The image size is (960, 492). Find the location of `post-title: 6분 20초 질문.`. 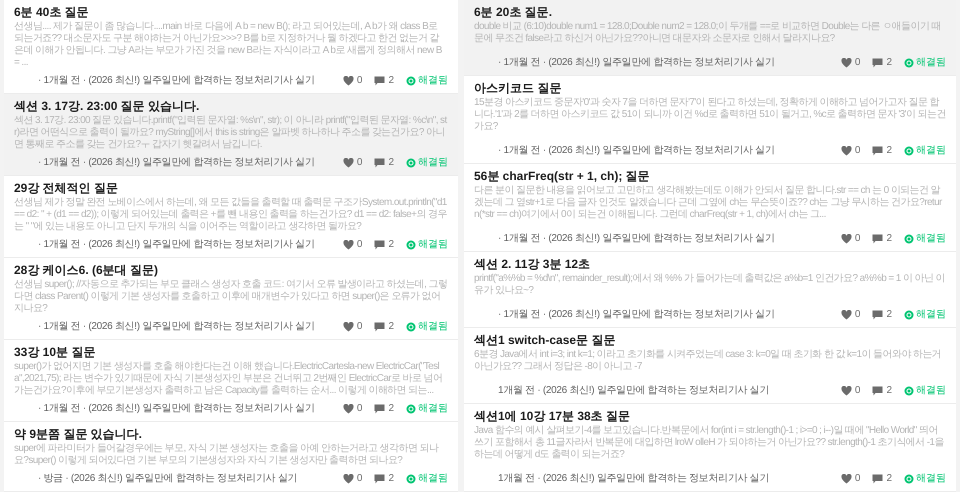

post-title: 6분 20초 질문. is located at coordinates (710, 12).